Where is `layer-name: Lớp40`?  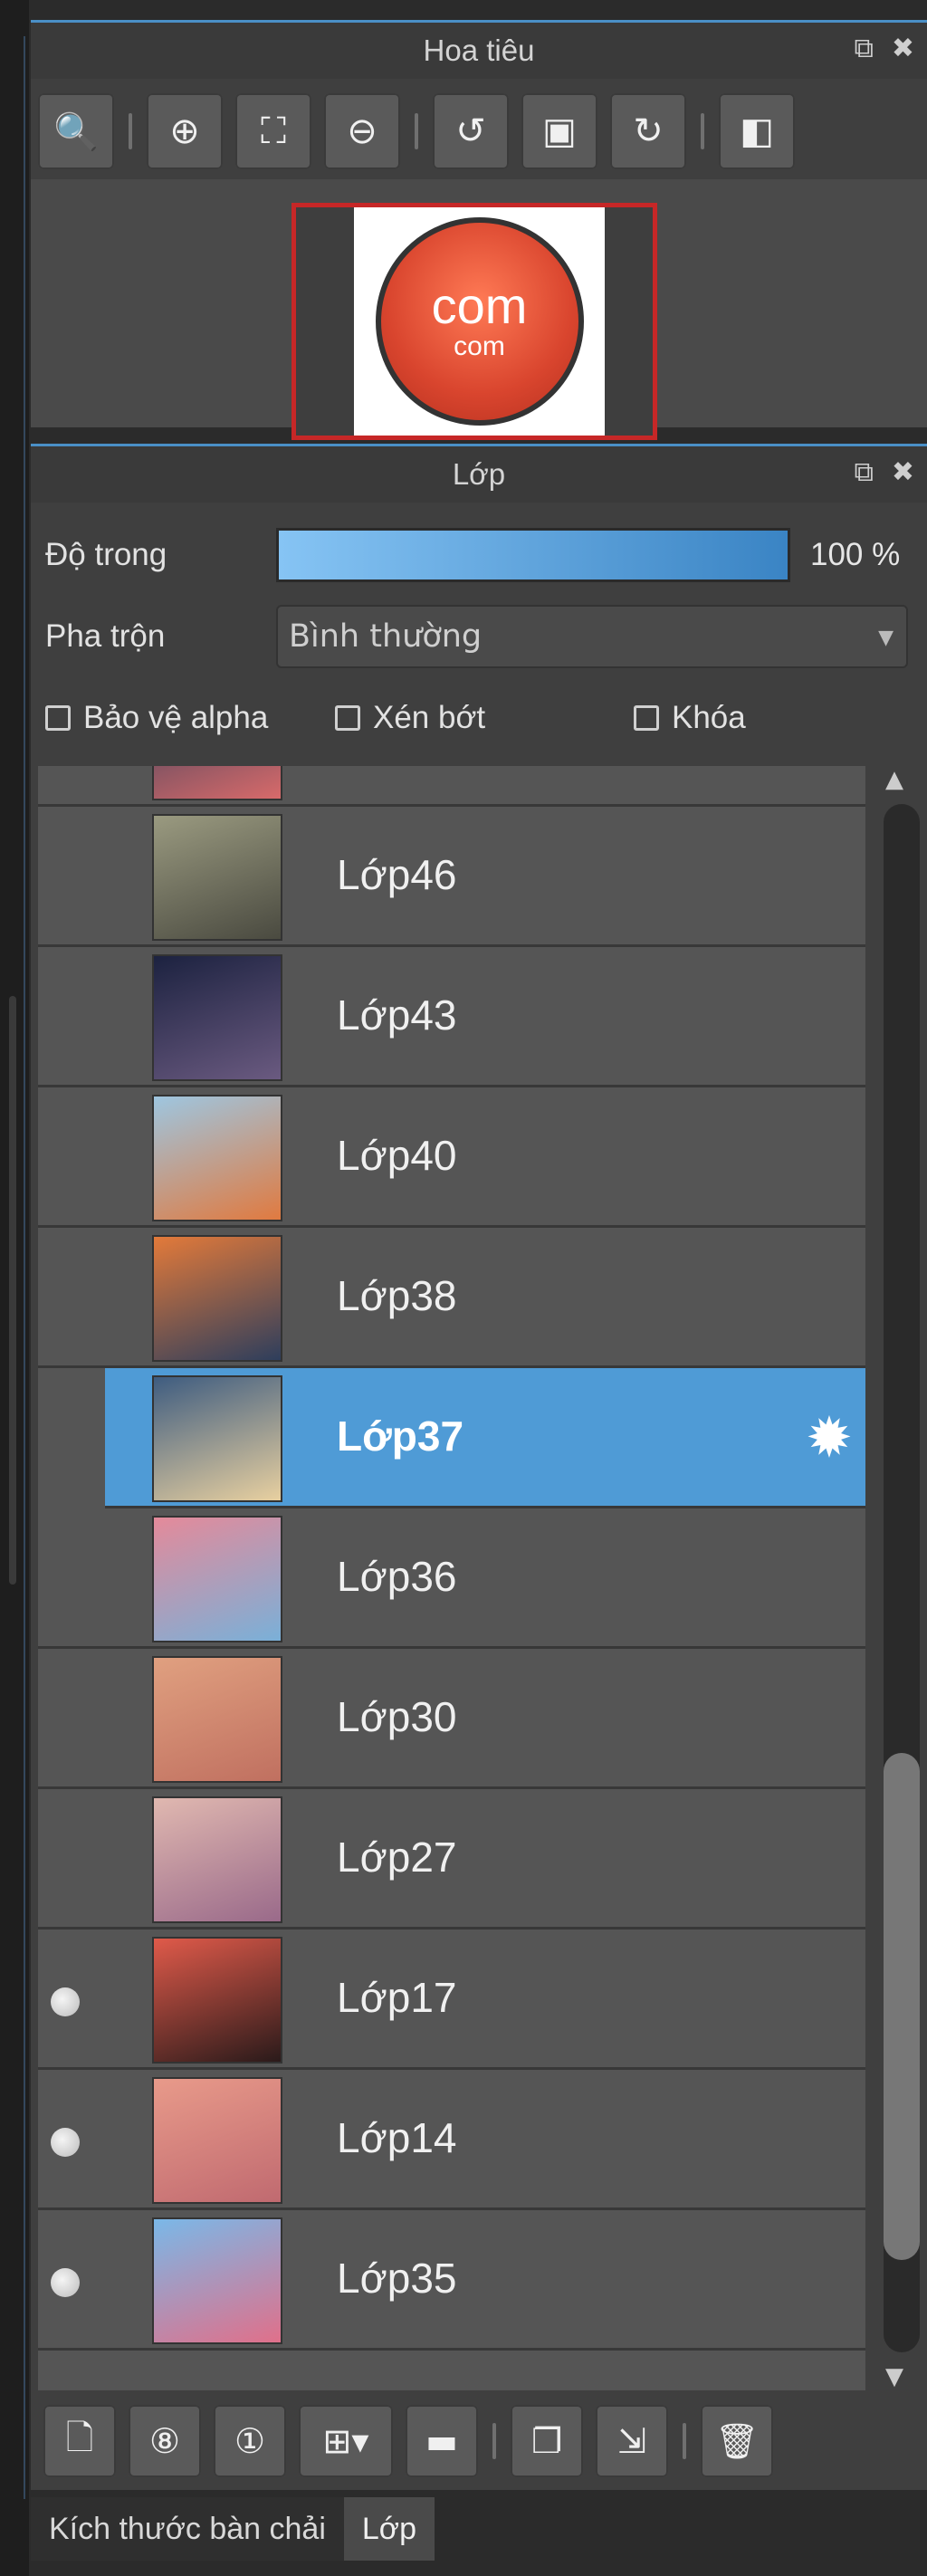 layer-name: Lớp40 is located at coordinates (397, 1155).